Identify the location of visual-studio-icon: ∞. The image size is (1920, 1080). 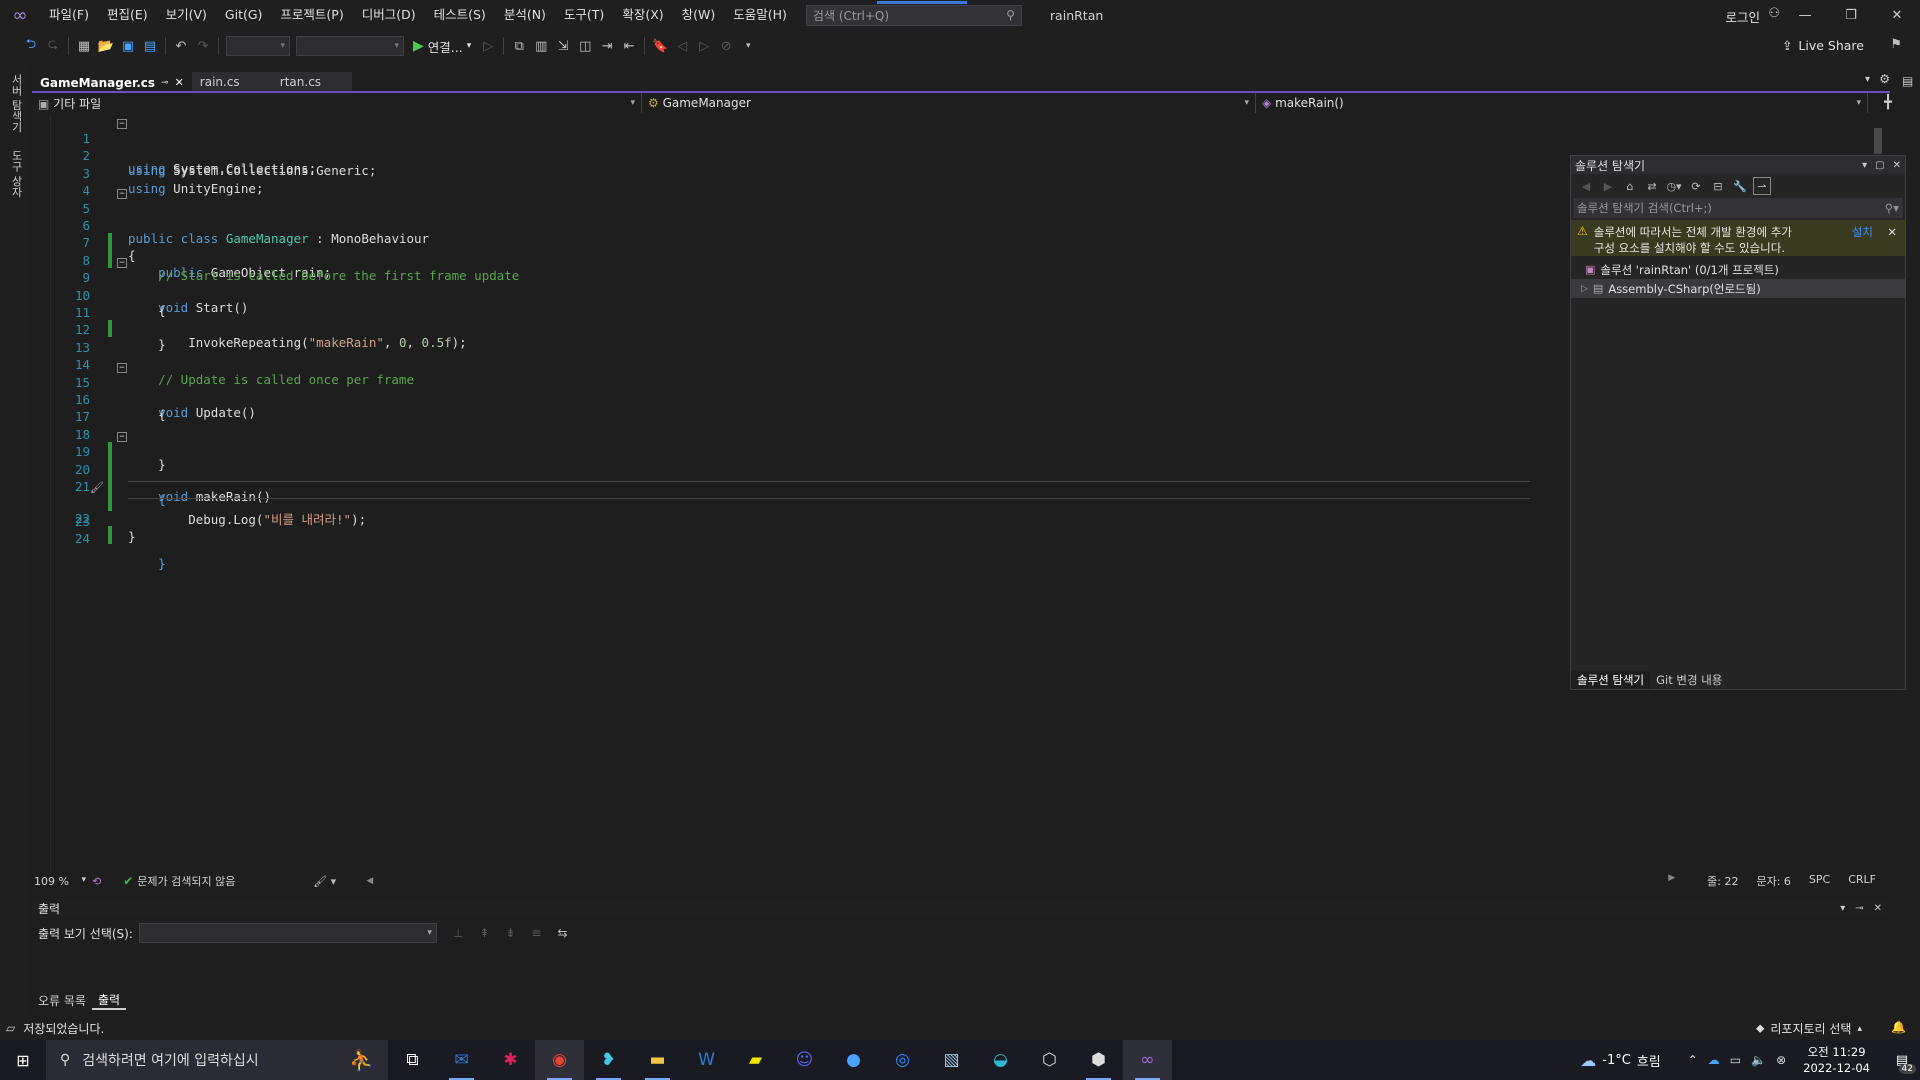
(1147, 1060).